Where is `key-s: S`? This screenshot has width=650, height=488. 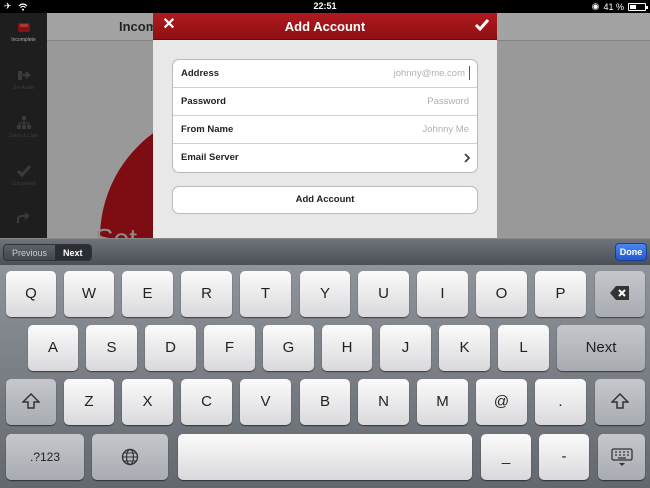
key-s: S is located at coordinates (111, 348).